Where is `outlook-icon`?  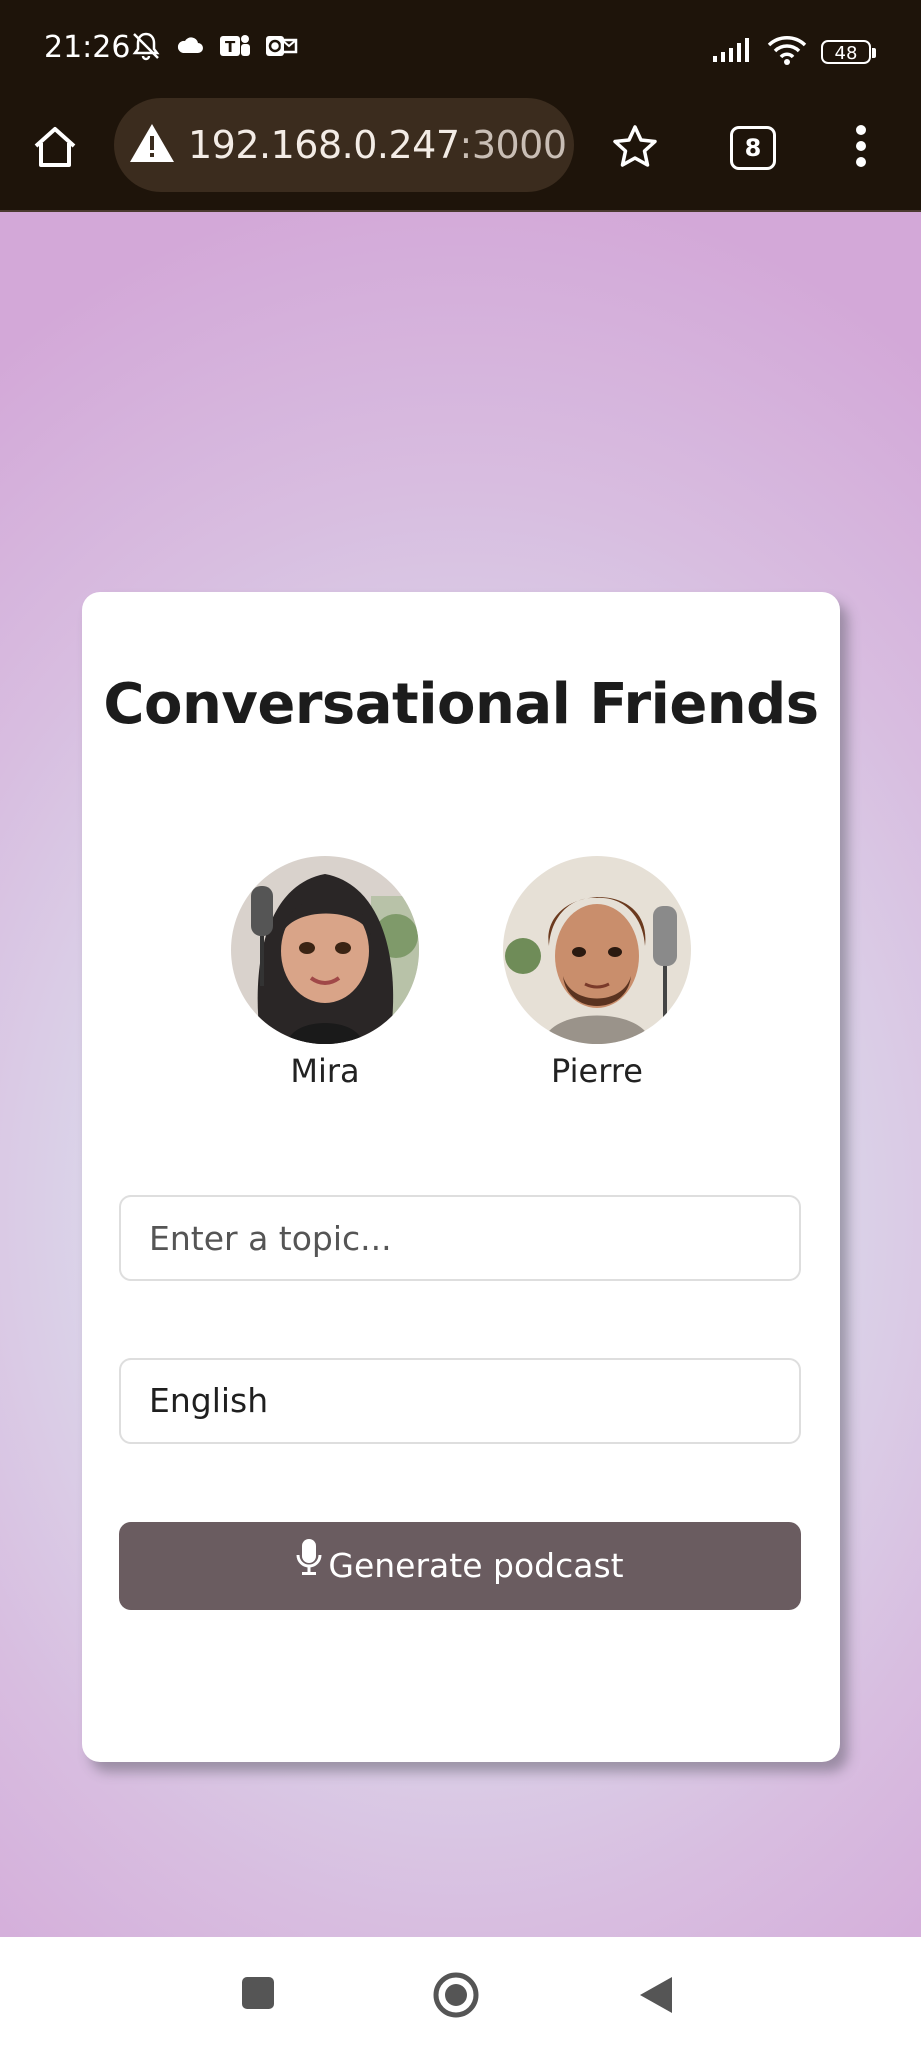
outlook-icon is located at coordinates (281, 48).